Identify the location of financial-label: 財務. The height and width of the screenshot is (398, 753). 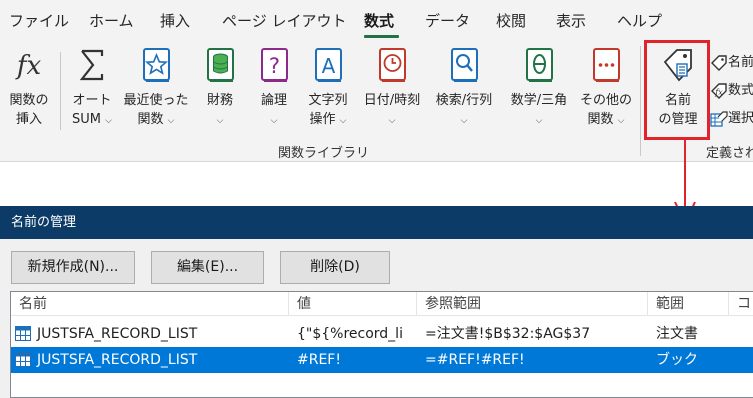
(219, 100).